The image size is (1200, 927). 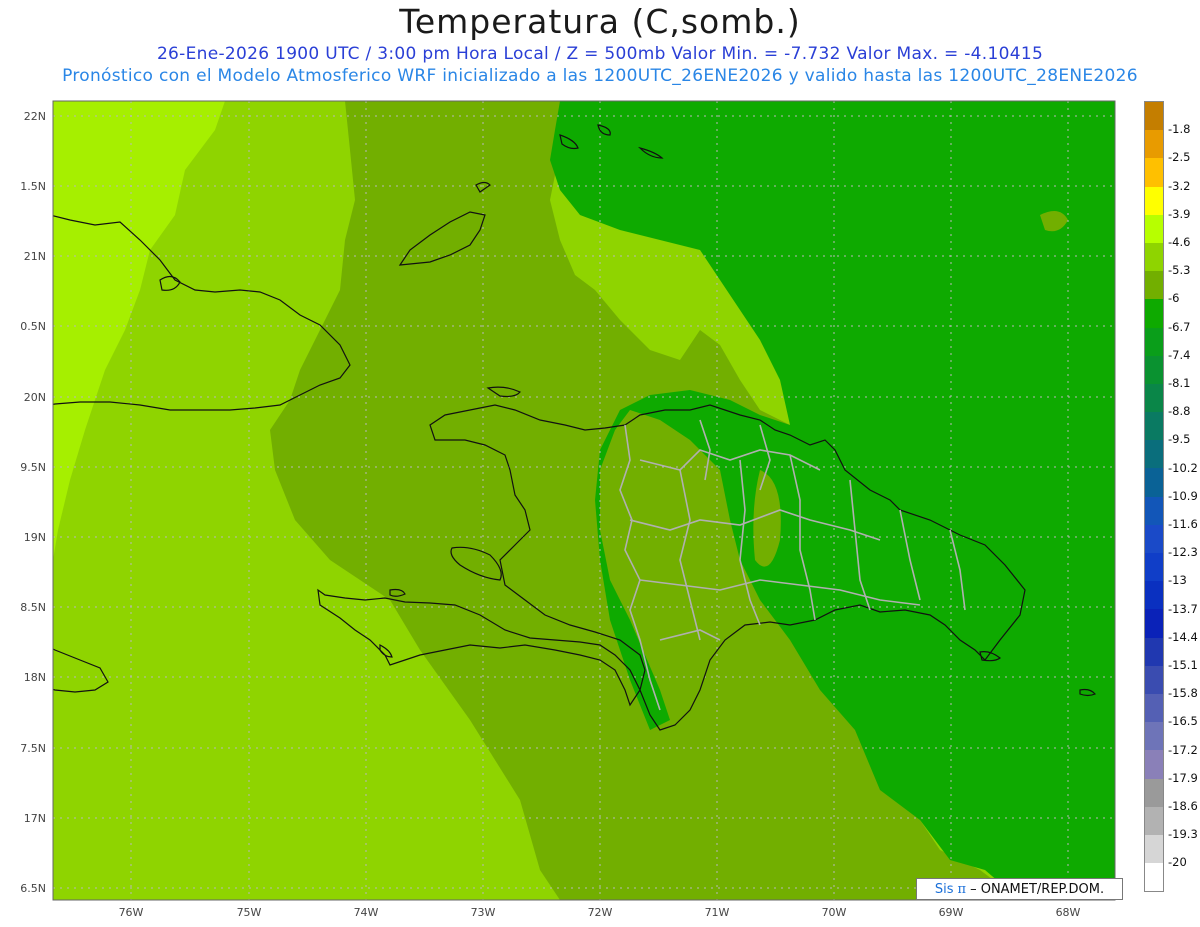 What do you see at coordinates (1177, 862) in the screenshot?
I see `legend-label: -20` at bounding box center [1177, 862].